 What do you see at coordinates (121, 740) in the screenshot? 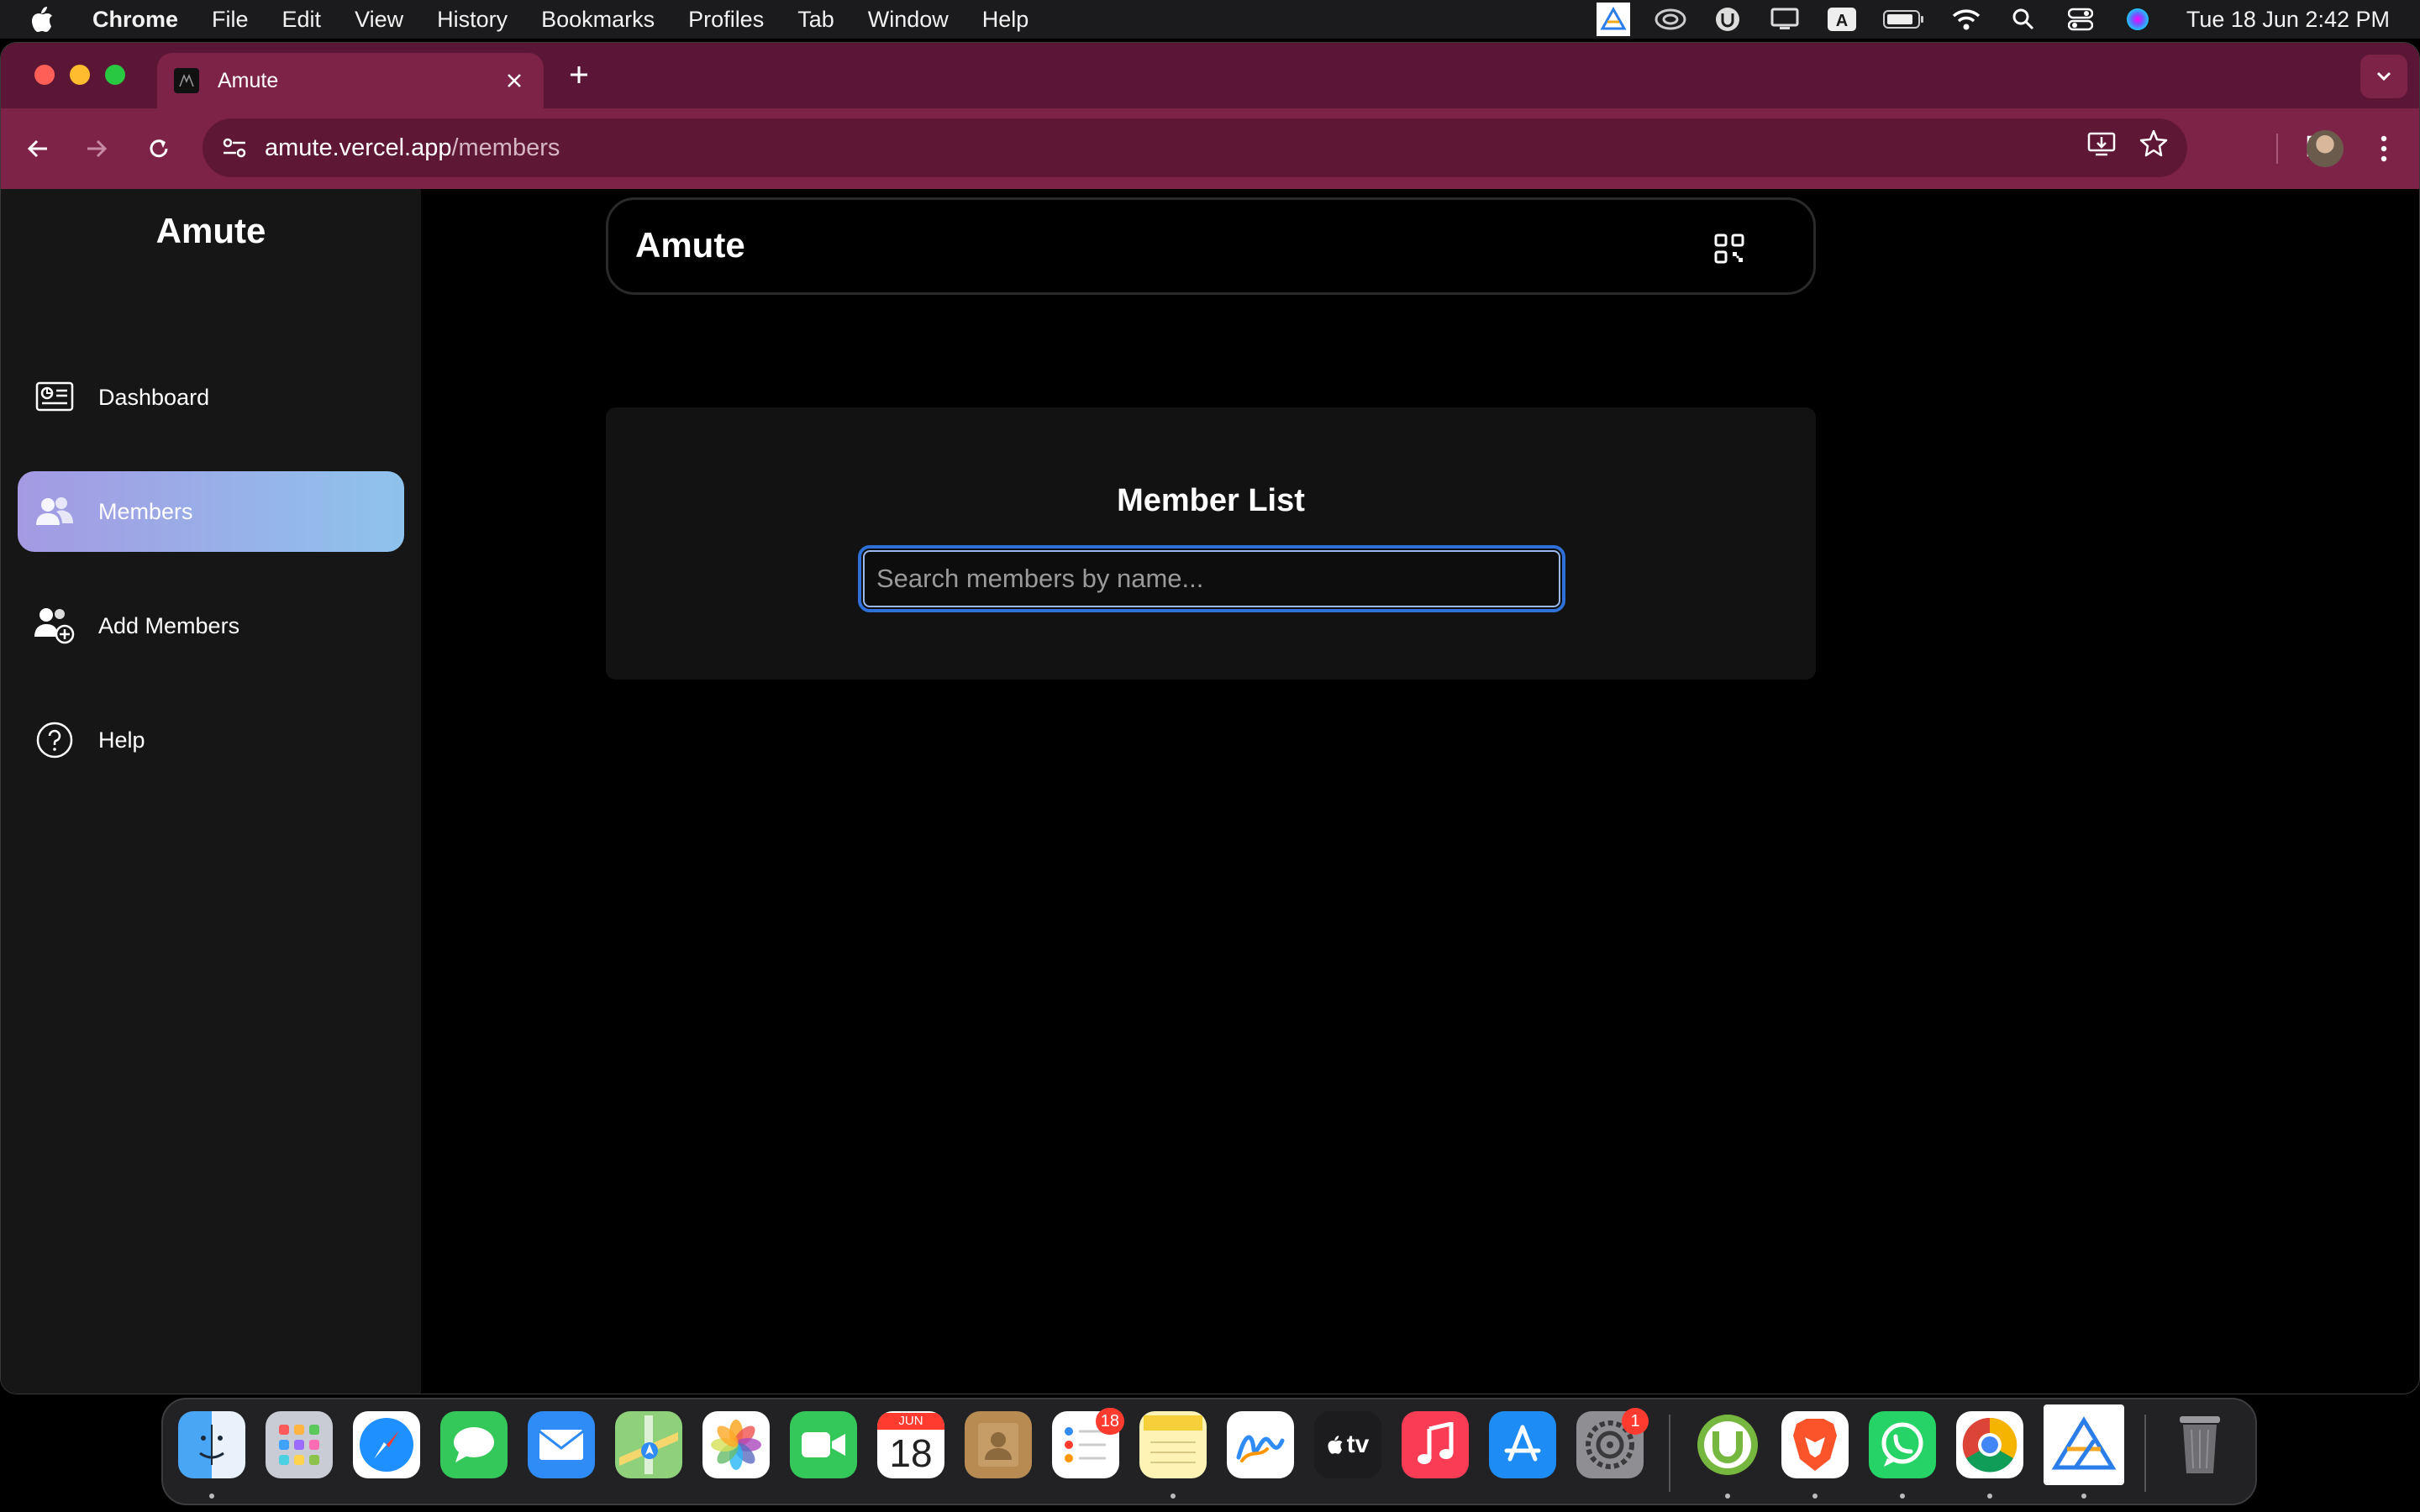
I see `sidebar-item-label: Help` at bounding box center [121, 740].